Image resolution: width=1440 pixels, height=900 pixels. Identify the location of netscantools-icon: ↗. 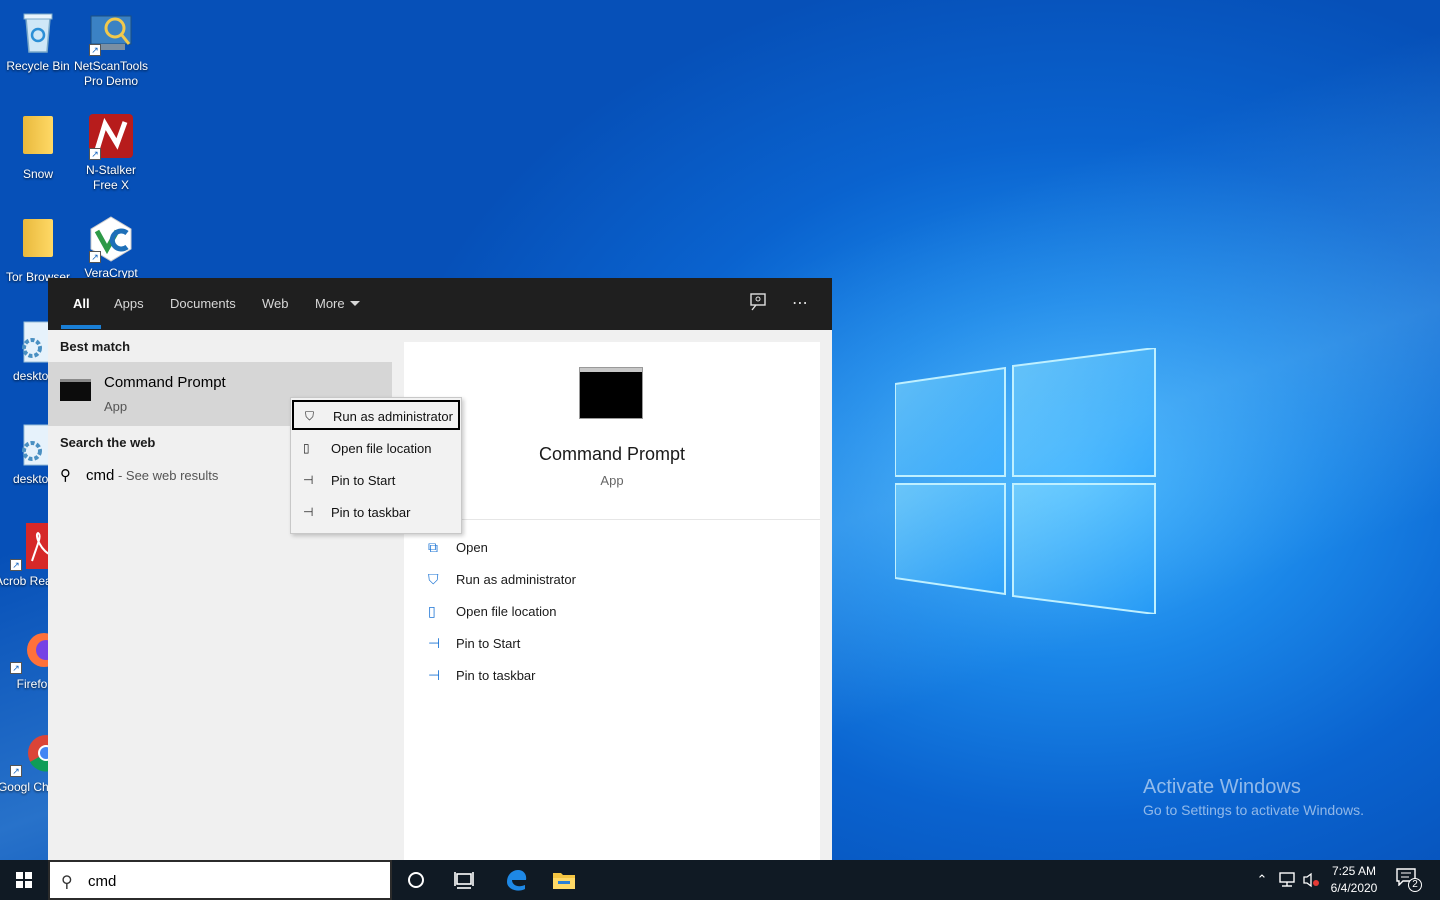
(111, 32).